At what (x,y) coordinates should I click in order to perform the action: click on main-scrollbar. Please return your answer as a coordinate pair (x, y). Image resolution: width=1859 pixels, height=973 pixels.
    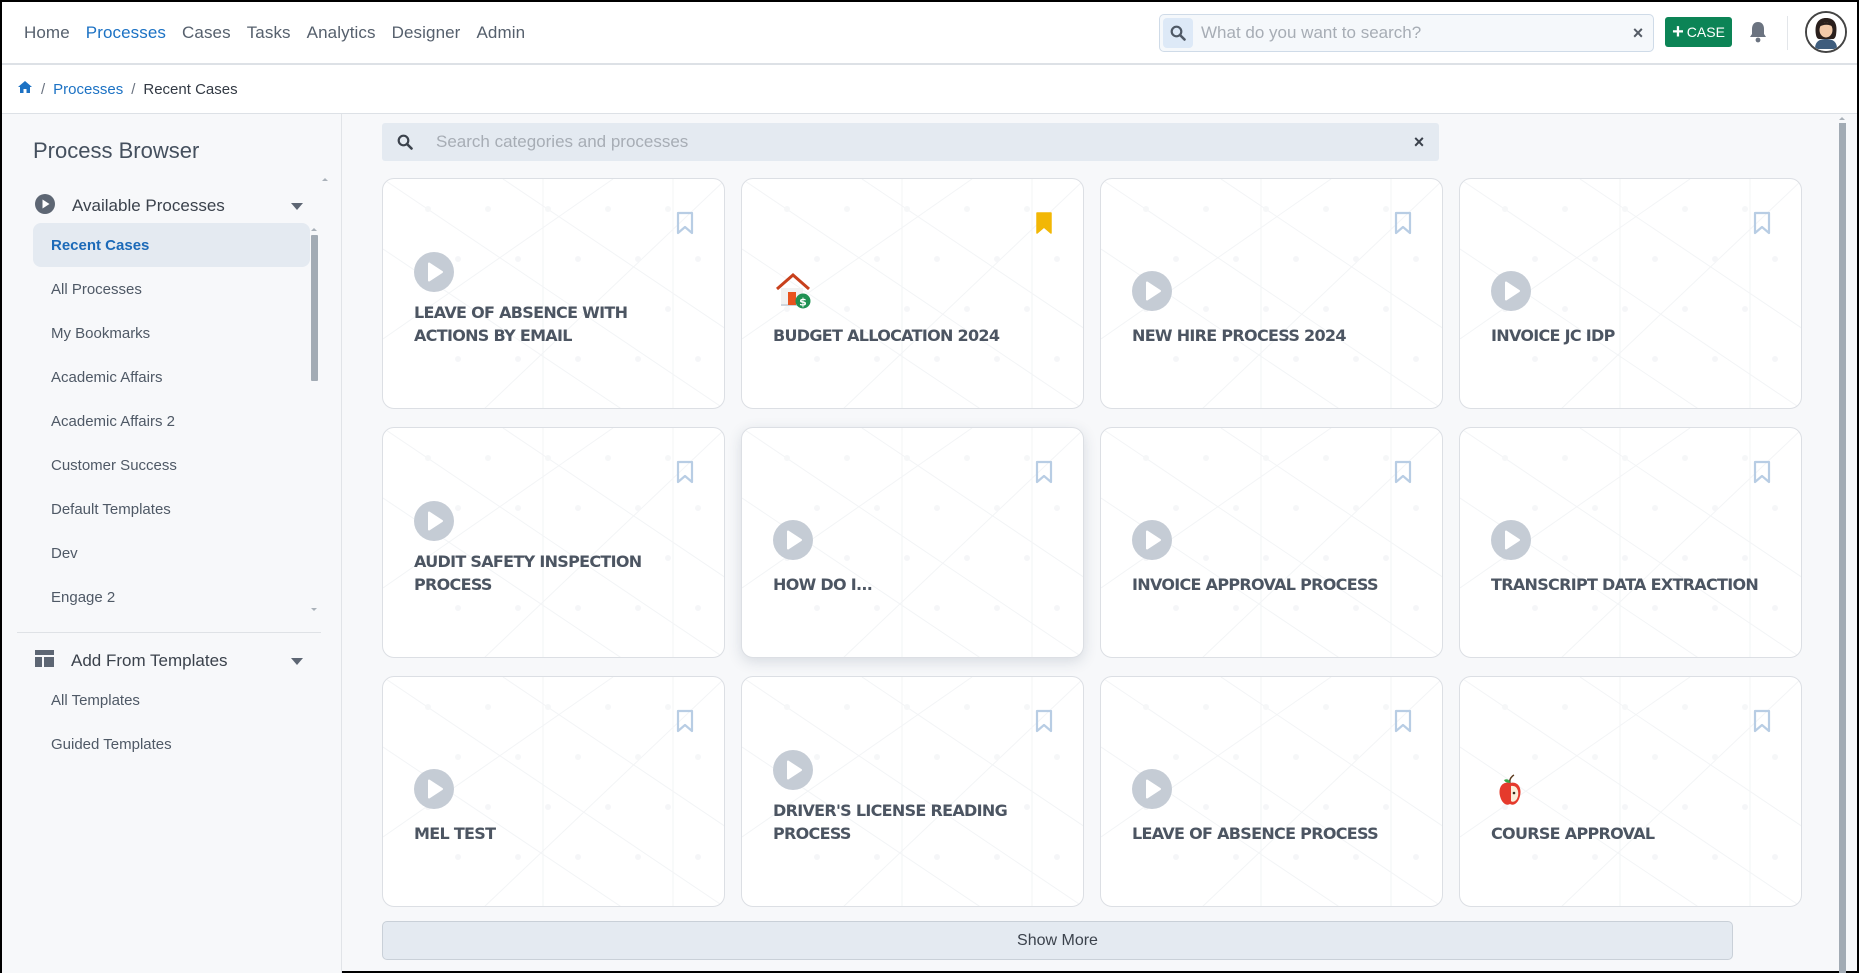
    Looking at the image, I should click on (1842, 548).